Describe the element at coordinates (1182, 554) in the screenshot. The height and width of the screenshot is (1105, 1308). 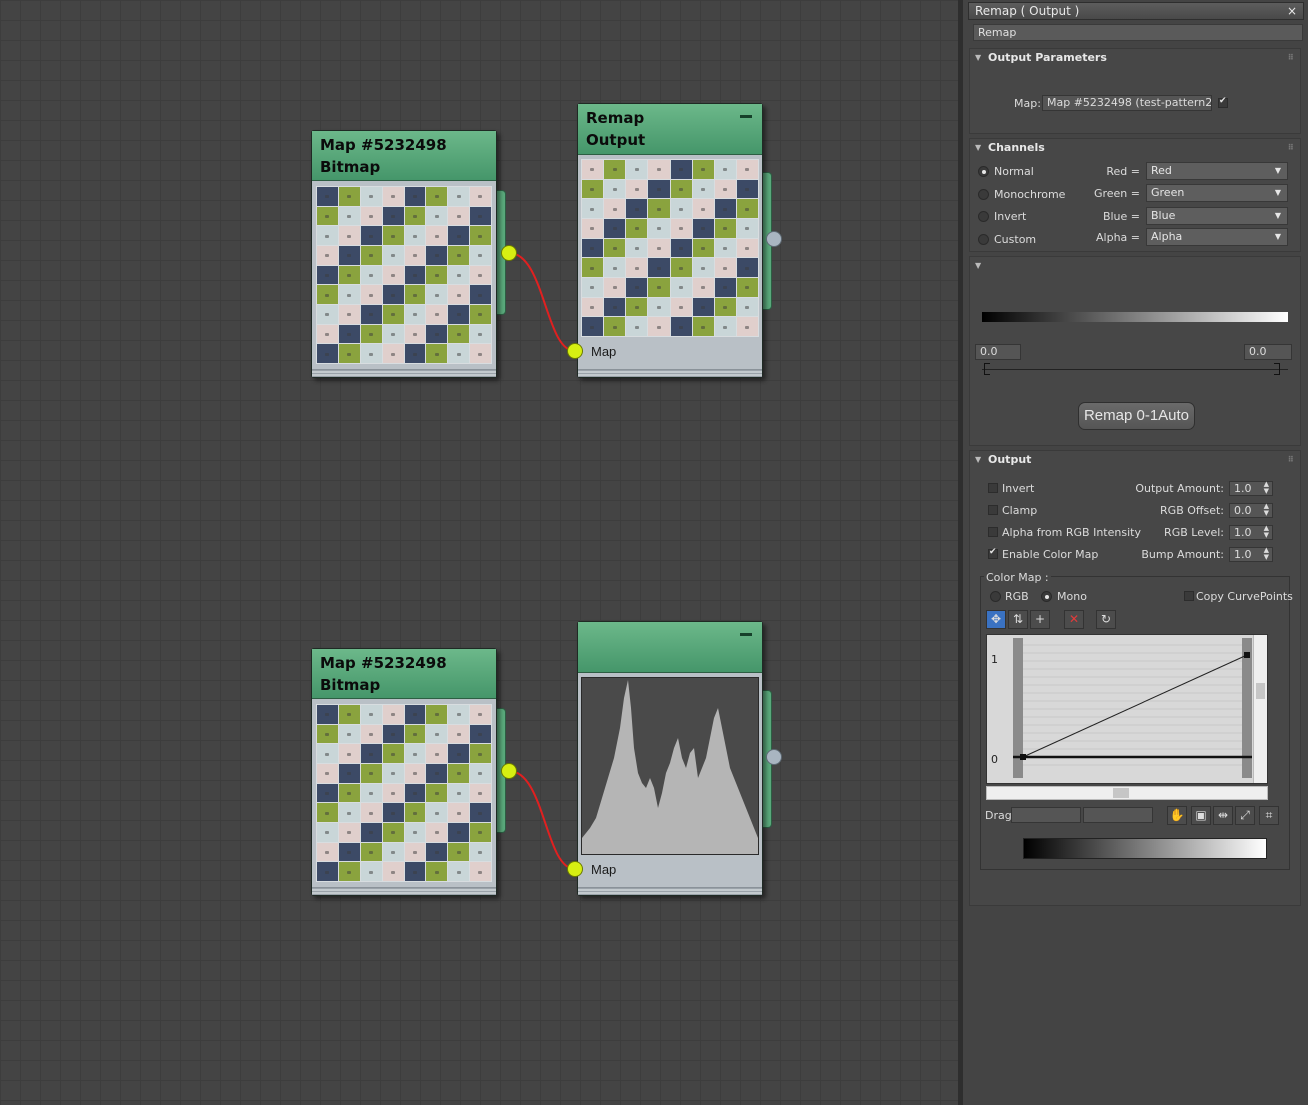
I see `bump-amount-label: Bump Amount:` at that location.